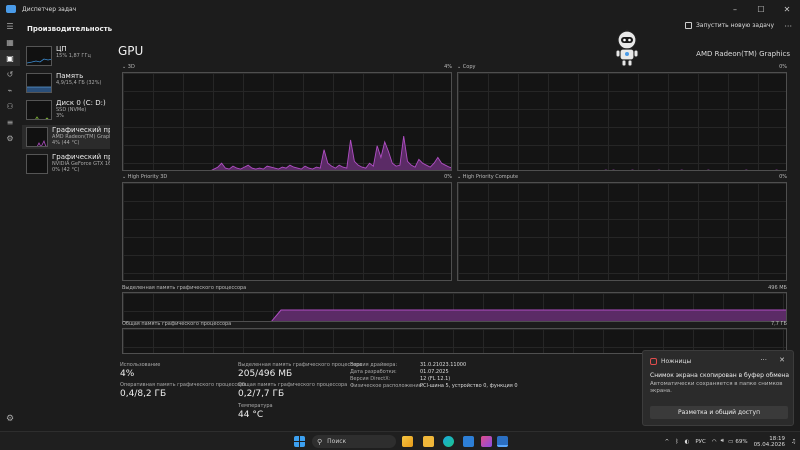  I want to click on resource-item-name: Диск 0 (C: D:), so click(81, 103).